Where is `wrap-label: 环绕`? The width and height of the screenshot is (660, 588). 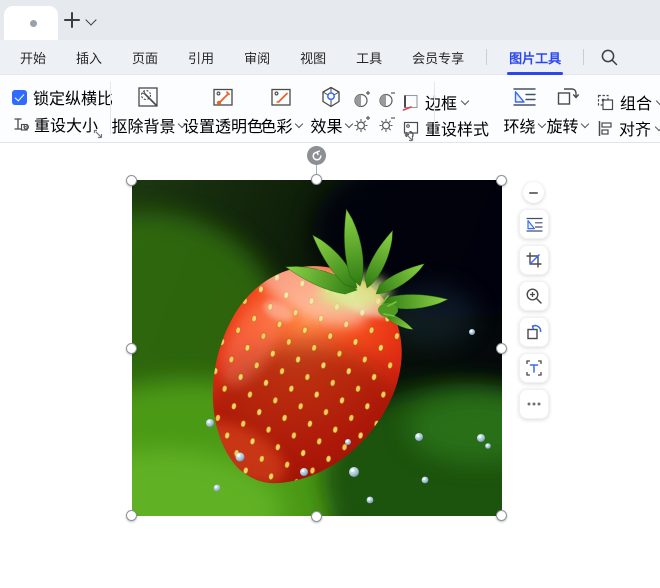 wrap-label: 环绕 is located at coordinates (519, 127).